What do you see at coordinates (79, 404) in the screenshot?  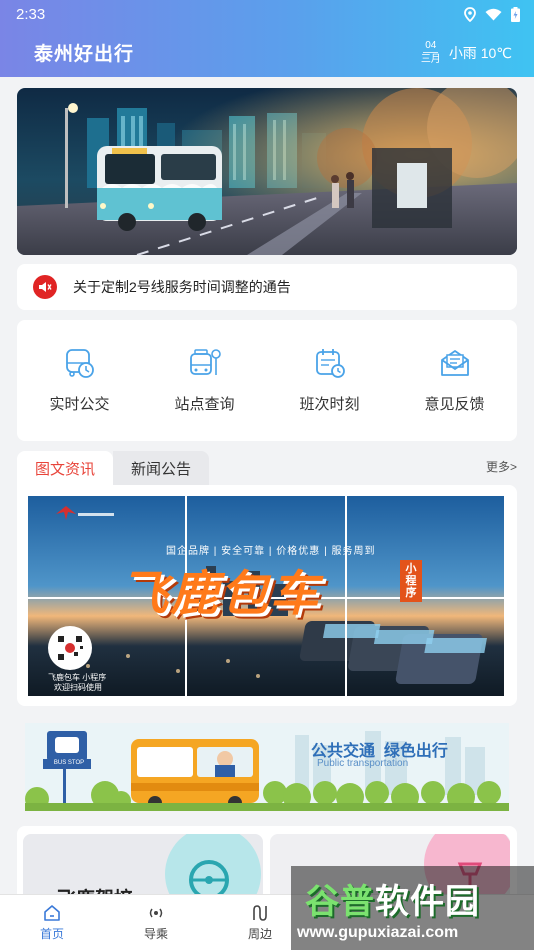 I see `quick-label: 实时公交` at bounding box center [79, 404].